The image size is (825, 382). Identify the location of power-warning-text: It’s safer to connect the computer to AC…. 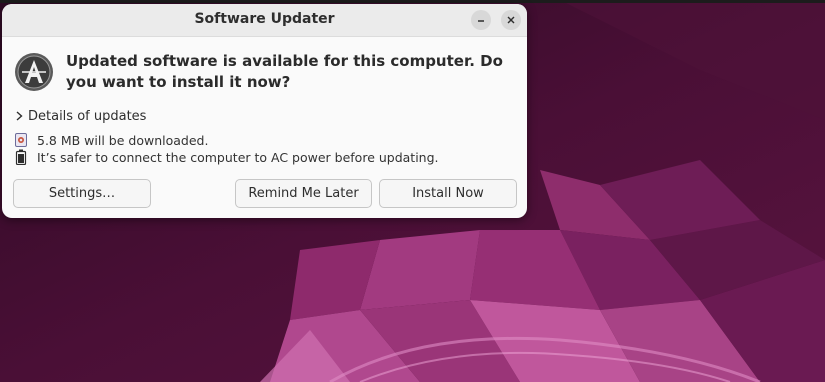
(238, 157).